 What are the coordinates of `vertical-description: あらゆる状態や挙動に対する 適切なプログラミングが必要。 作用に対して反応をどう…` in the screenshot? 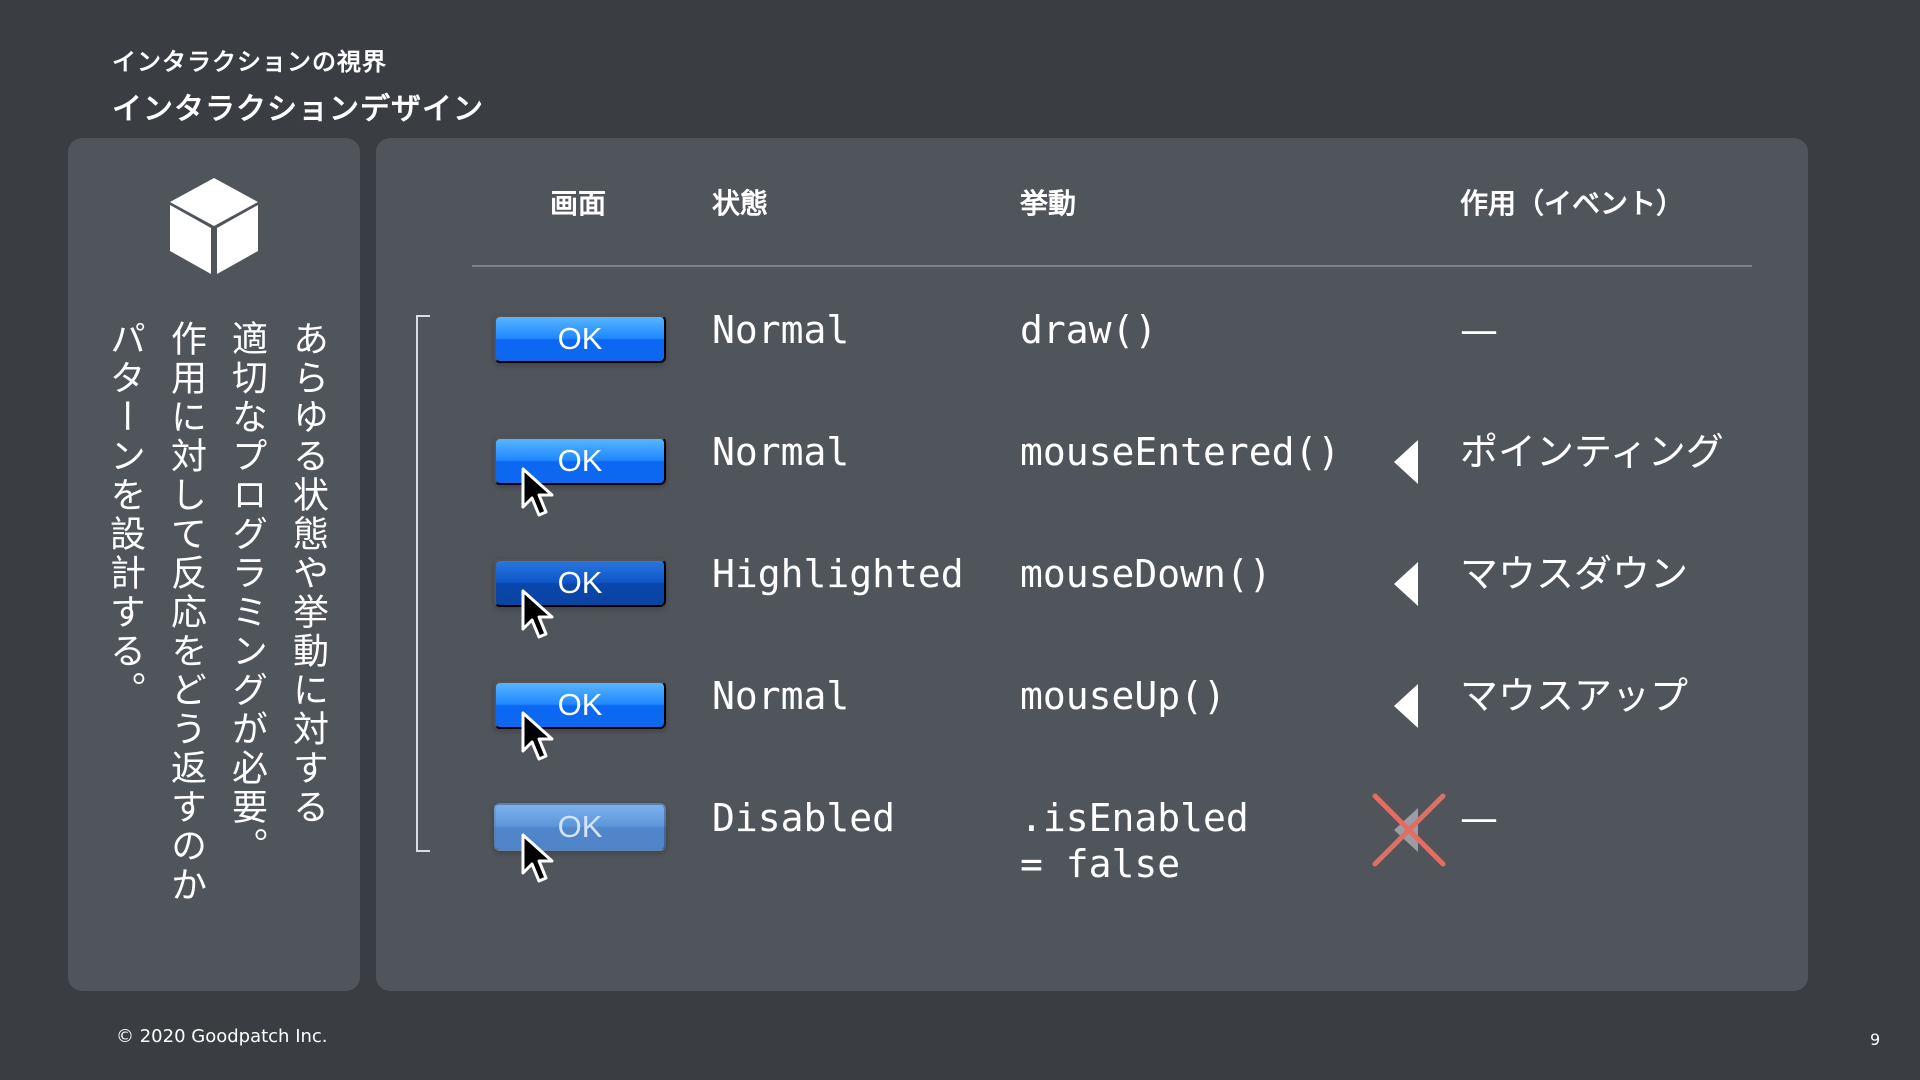 It's located at (216, 630).